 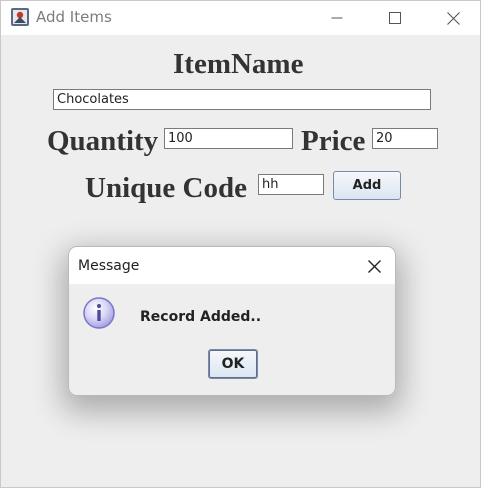 What do you see at coordinates (242, 99) in the screenshot?
I see `item-name-field: Chocolates` at bounding box center [242, 99].